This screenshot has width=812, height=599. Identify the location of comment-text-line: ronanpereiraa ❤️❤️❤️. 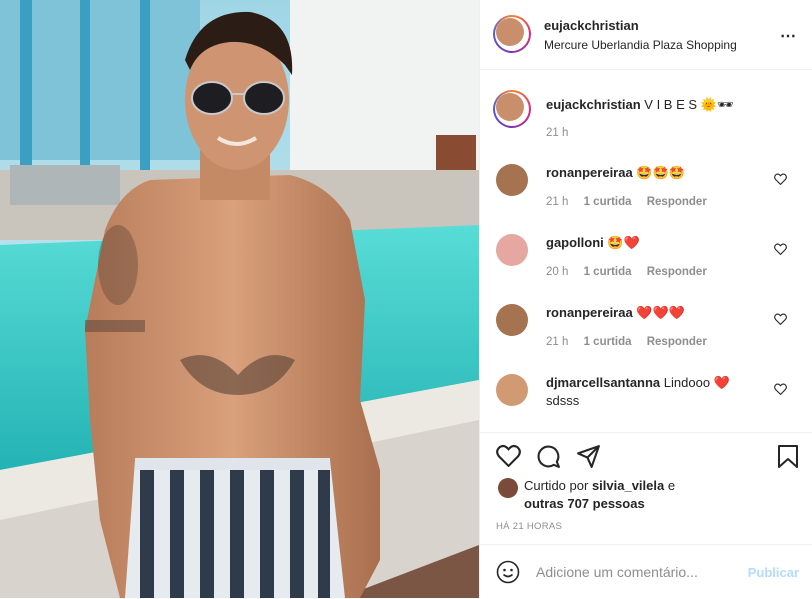
(661, 313).